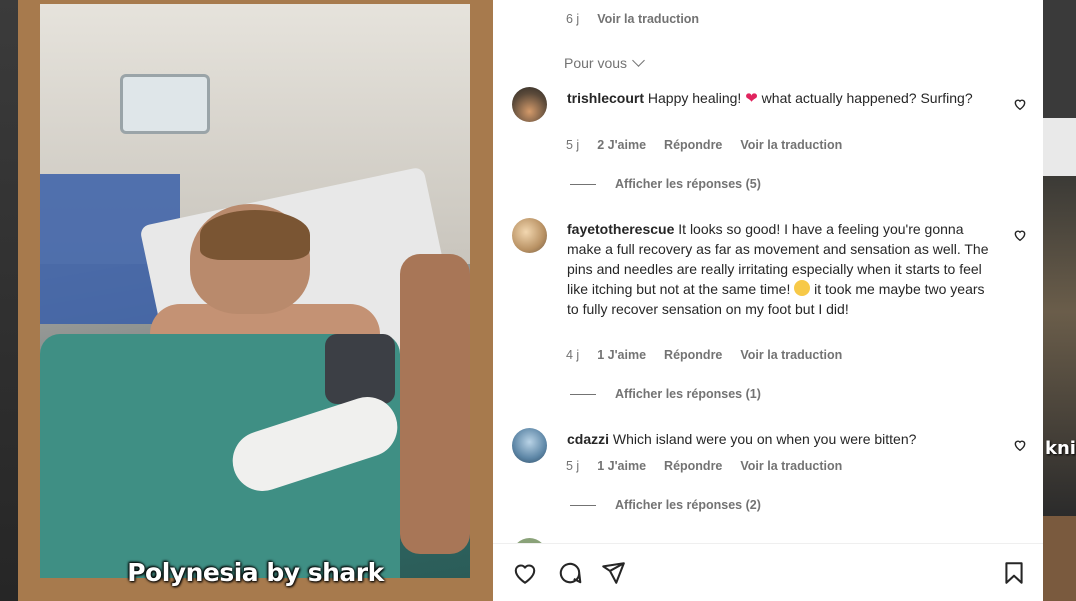 This screenshot has height=601, width=1076. What do you see at coordinates (525, 573) in the screenshot?
I see `heart-icon` at bounding box center [525, 573].